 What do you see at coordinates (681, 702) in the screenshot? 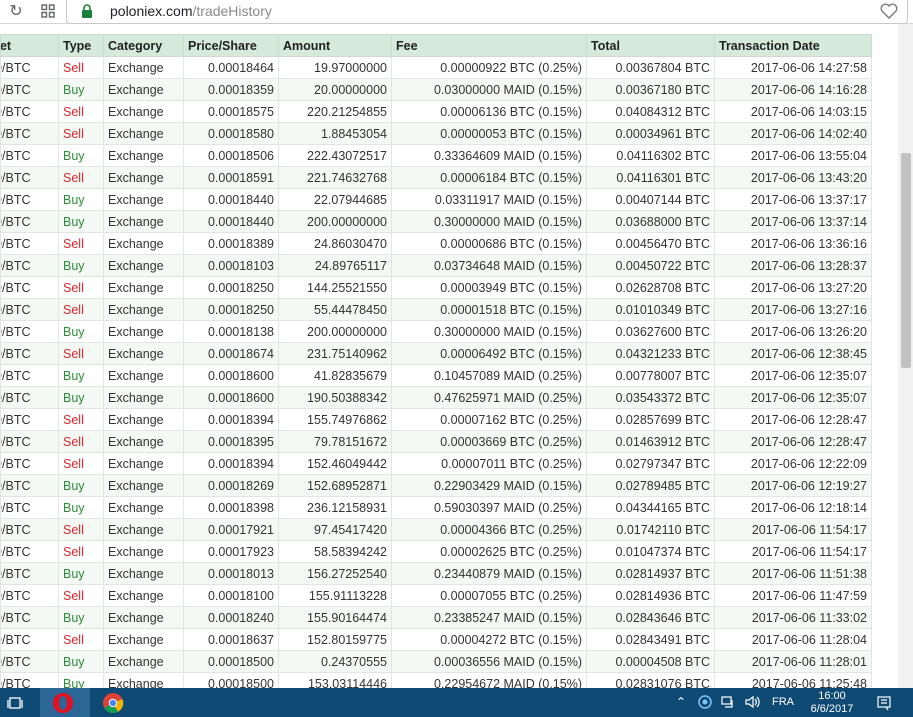
I see `tray-chevron-icon: ⌃` at bounding box center [681, 702].